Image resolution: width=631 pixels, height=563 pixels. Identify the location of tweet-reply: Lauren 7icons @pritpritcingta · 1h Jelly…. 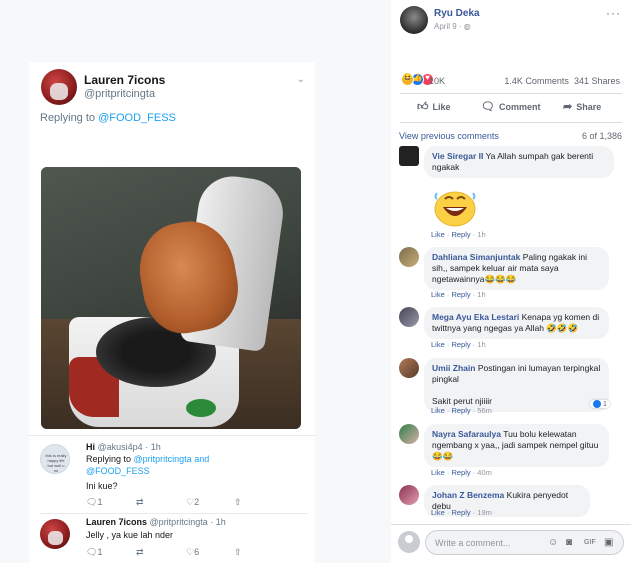
(174, 539).